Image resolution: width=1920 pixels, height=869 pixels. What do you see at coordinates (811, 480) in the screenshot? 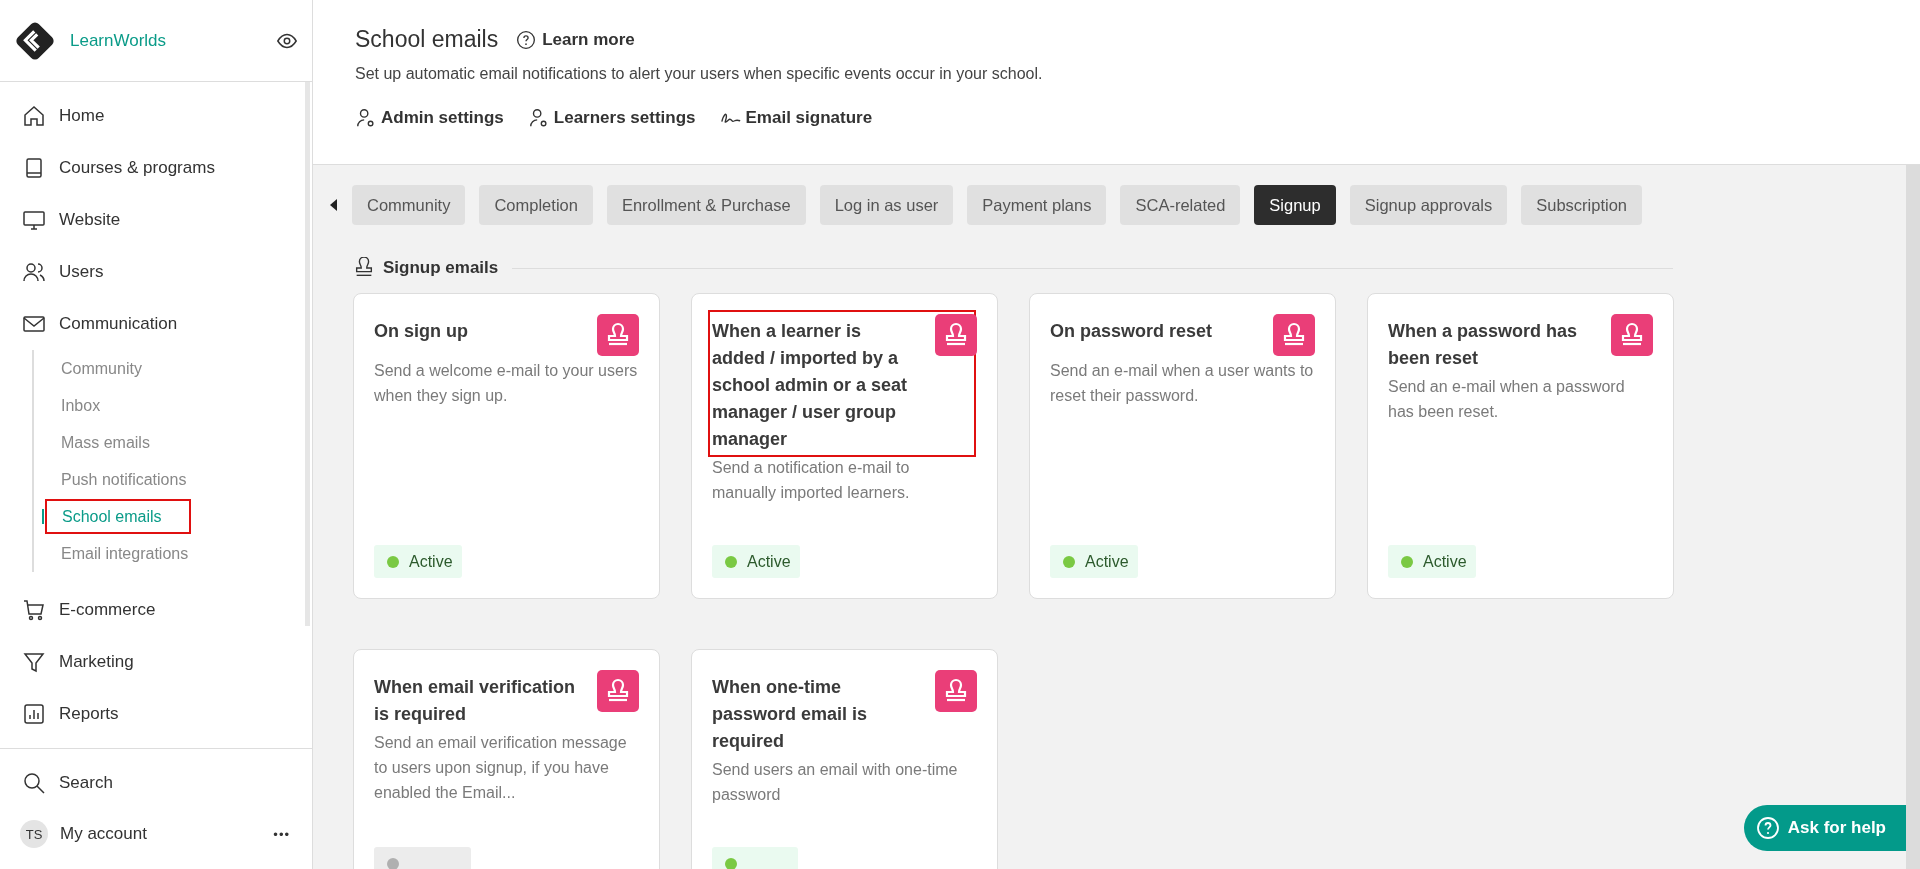
I see `card-description: Send a notification e-mail to manually imported learners.` at bounding box center [811, 480].